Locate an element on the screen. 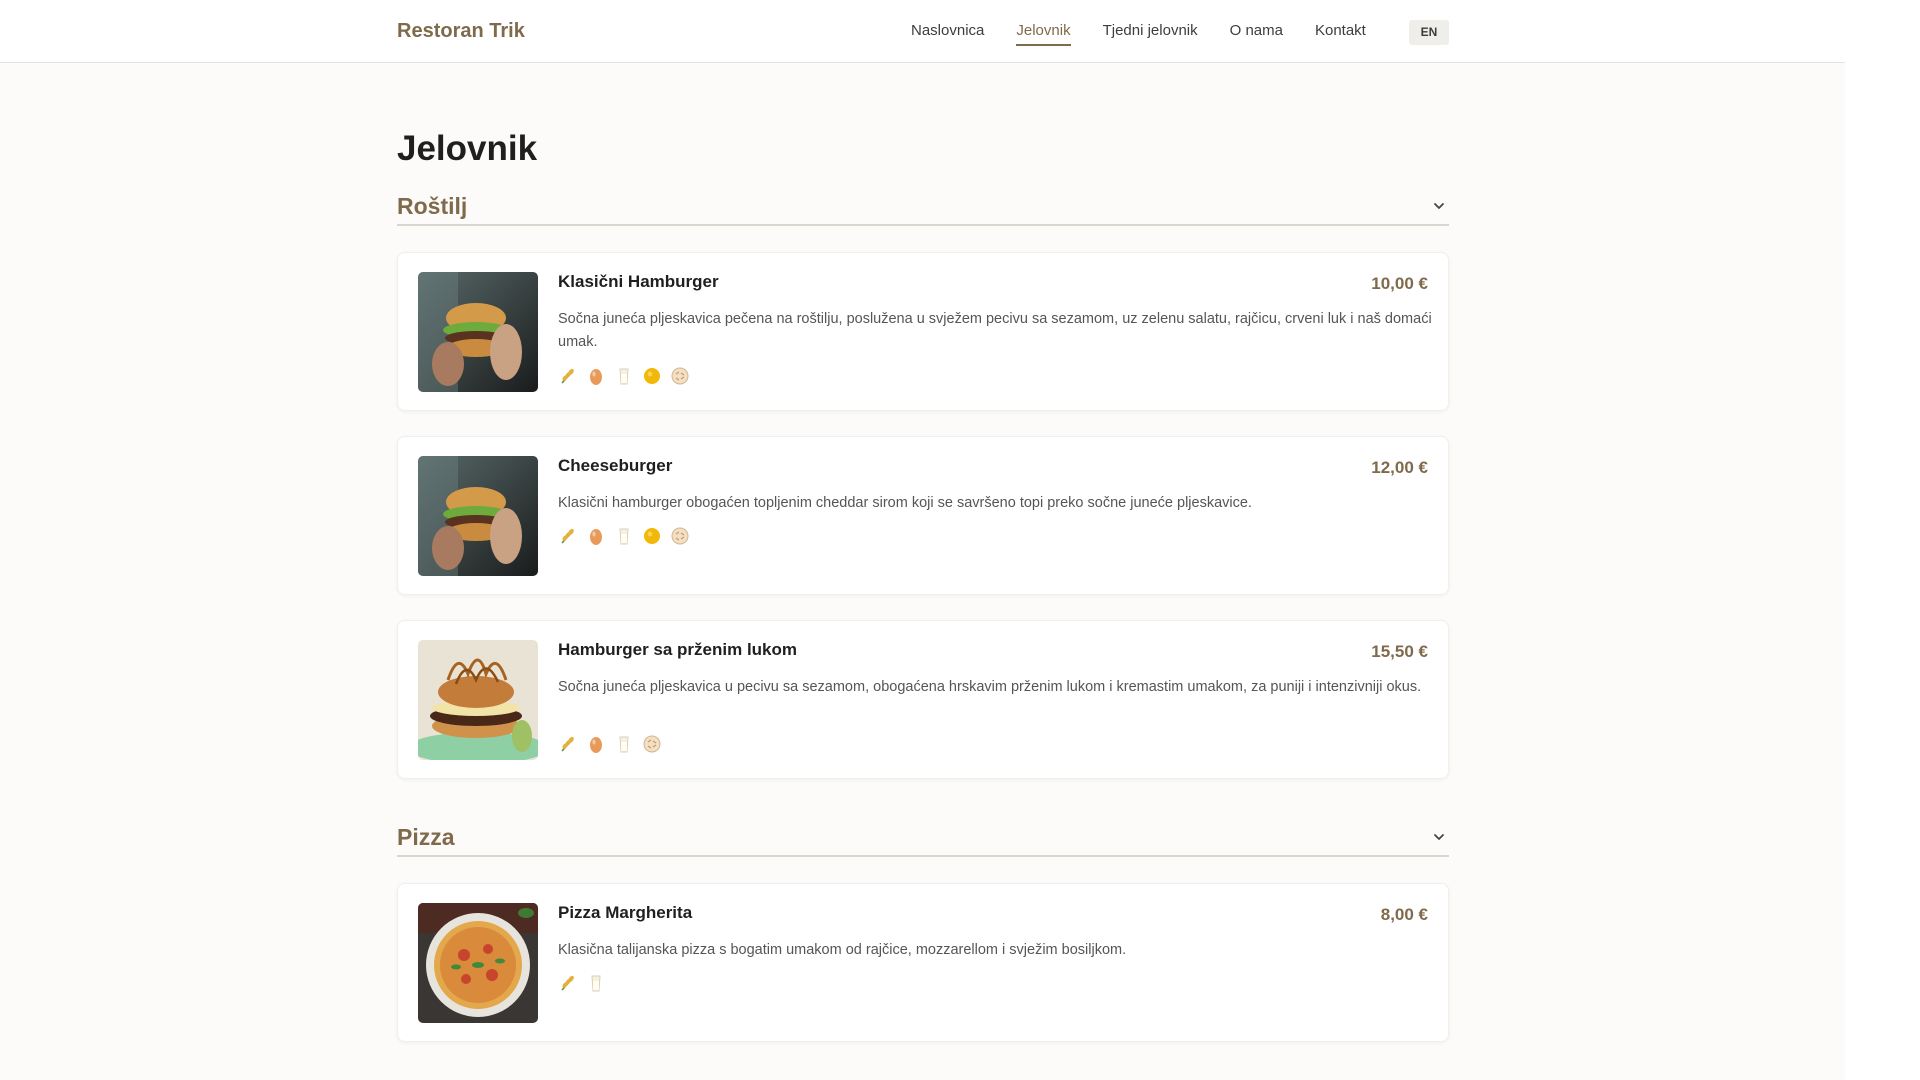 Image resolution: width=1920 pixels, height=1080 pixels. burger-onion-photo is located at coordinates (478, 700).